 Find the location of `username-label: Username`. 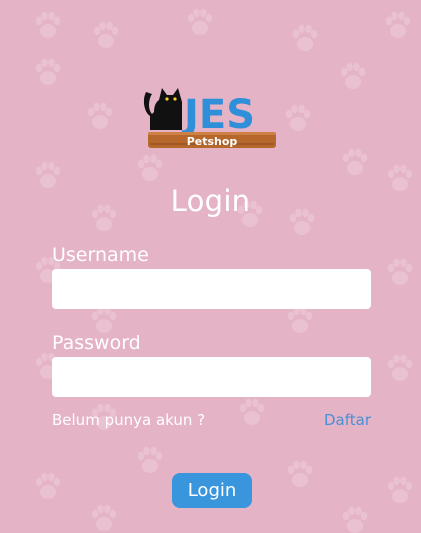

username-label: Username is located at coordinates (100, 255).